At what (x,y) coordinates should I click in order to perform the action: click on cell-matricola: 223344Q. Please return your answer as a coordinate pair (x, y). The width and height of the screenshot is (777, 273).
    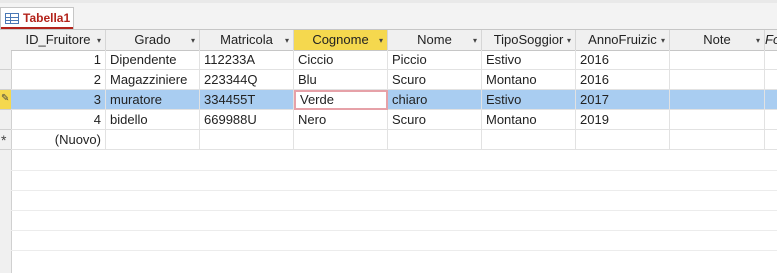
    Looking at the image, I should click on (247, 80).